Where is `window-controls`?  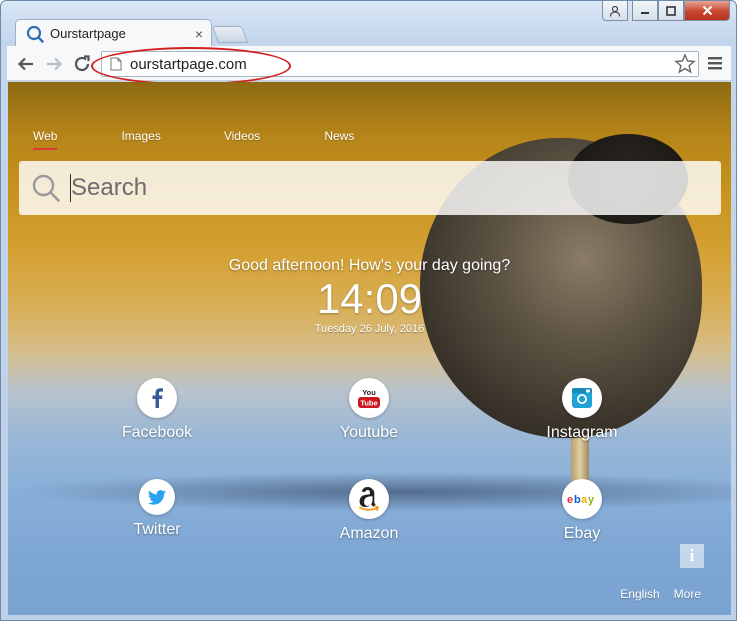 window-controls is located at coordinates (666, 11).